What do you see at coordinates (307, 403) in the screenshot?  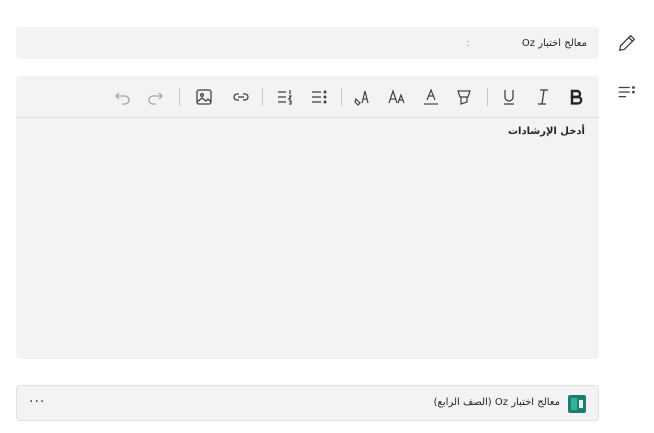 I see `attachment-card: معالج اختبار Oz (الصف الرابع) ···` at bounding box center [307, 403].